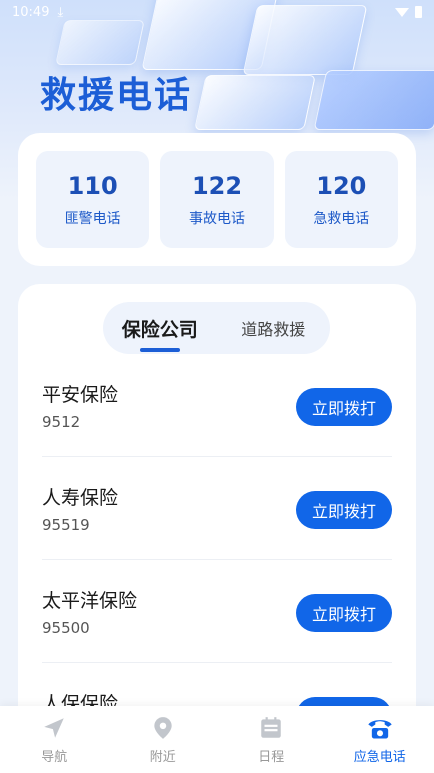  I want to click on company-phone: 95500, so click(66, 628).